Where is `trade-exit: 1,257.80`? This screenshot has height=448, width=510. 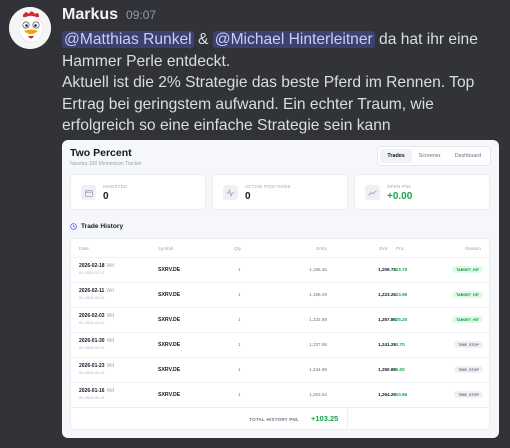 trade-exit: 1,257.80 is located at coordinates (387, 319).